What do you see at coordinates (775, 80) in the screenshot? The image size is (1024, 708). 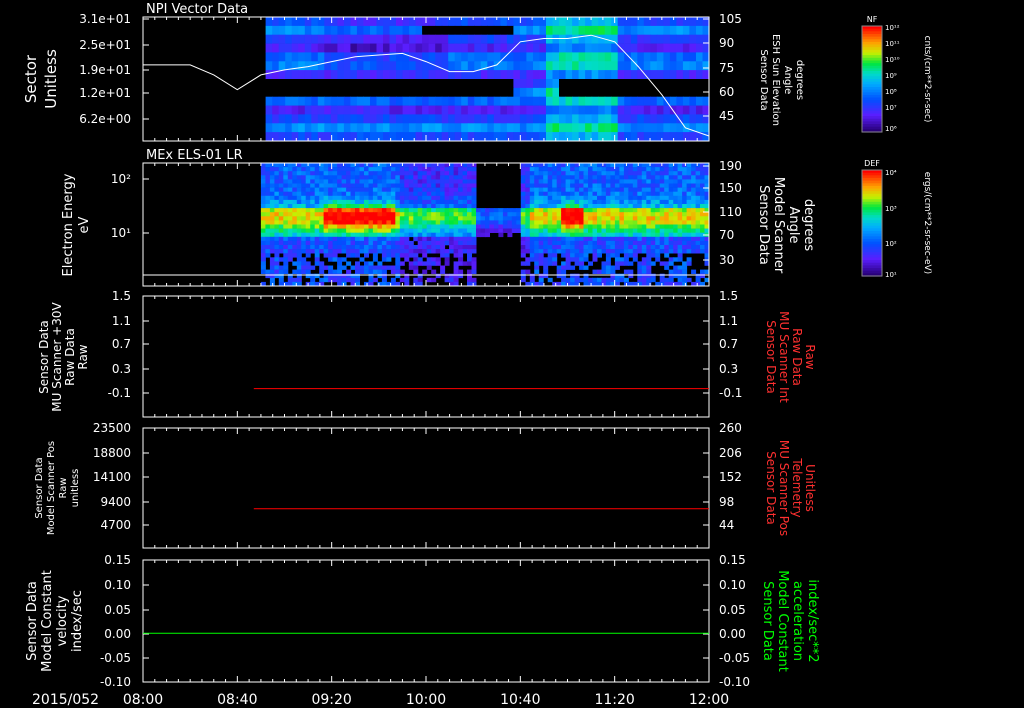 I see `right-y-axis-label: ESH Sun Elevation` at bounding box center [775, 80].